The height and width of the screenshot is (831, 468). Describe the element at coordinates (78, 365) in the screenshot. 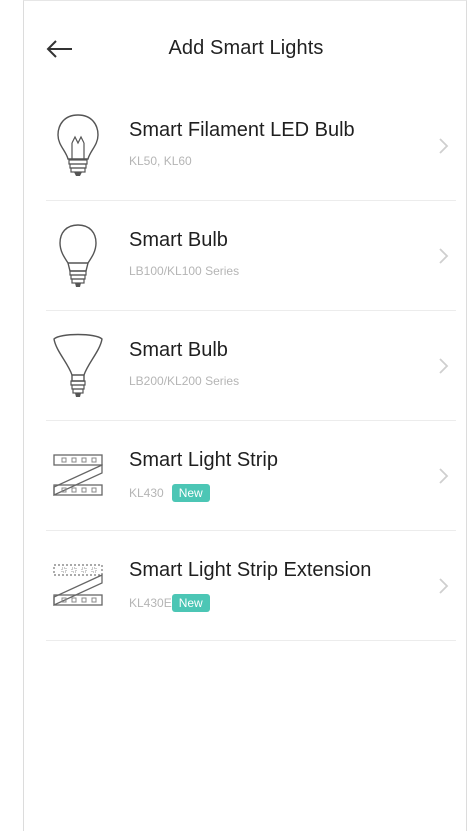

I see `br30-bulb-icon` at that location.